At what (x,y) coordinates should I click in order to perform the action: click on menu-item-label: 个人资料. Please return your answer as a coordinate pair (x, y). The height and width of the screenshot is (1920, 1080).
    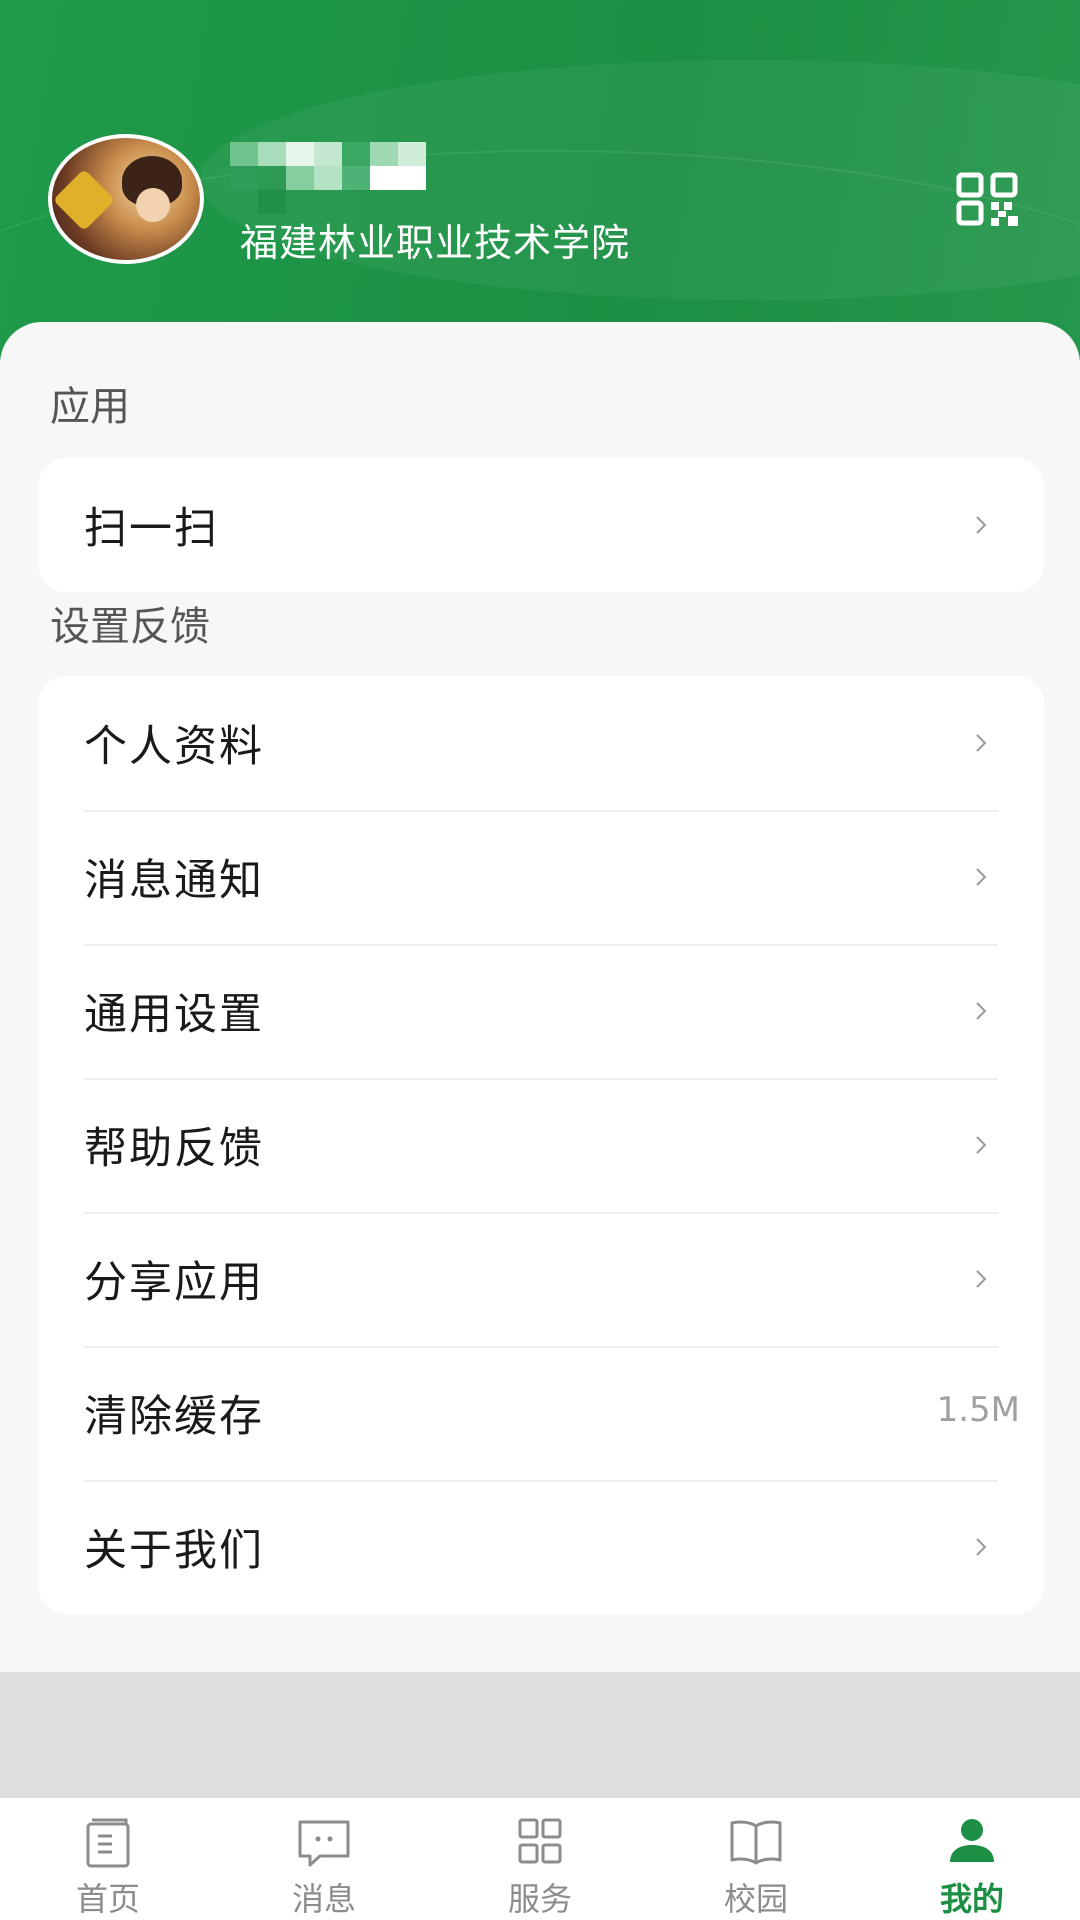
    Looking at the image, I should click on (174, 747).